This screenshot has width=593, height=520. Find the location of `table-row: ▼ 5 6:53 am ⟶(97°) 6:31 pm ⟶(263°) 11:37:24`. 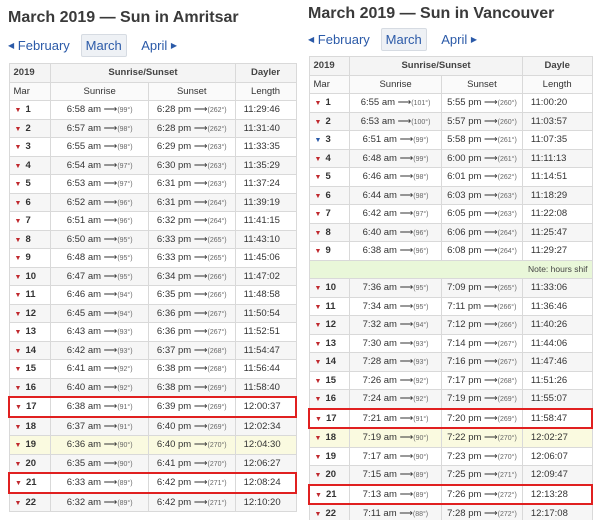

table-row: ▼ 5 6:53 am ⟶(97°) 6:31 pm ⟶(263°) 11:37:24 is located at coordinates (152, 184).